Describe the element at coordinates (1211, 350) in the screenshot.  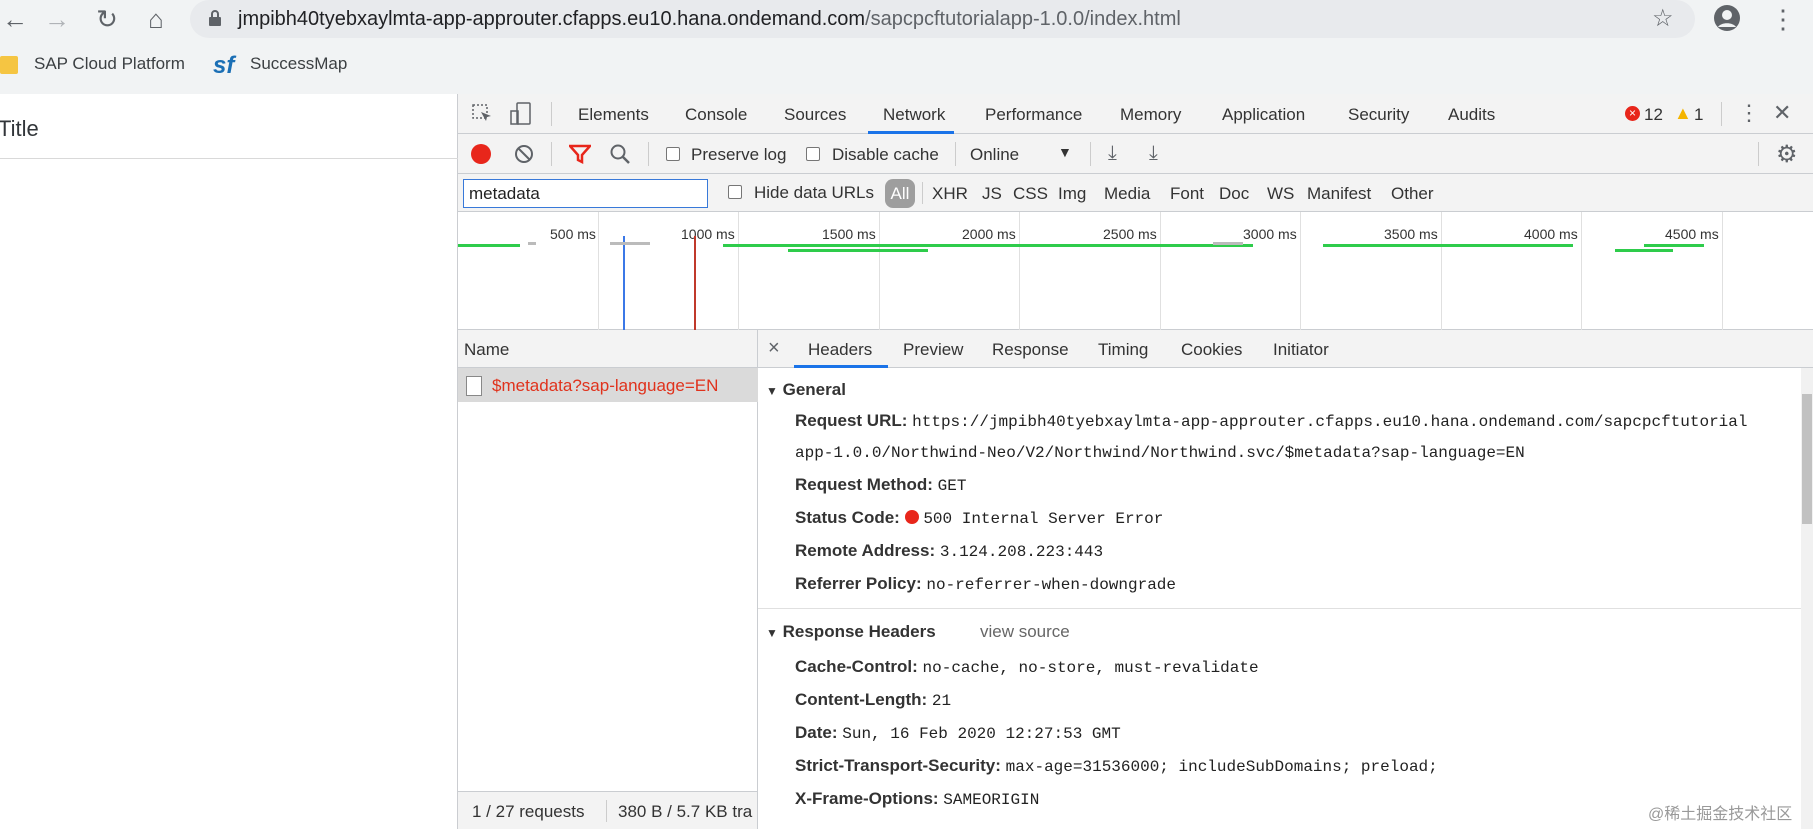
I see `tab-cookies: Cookies` at that location.